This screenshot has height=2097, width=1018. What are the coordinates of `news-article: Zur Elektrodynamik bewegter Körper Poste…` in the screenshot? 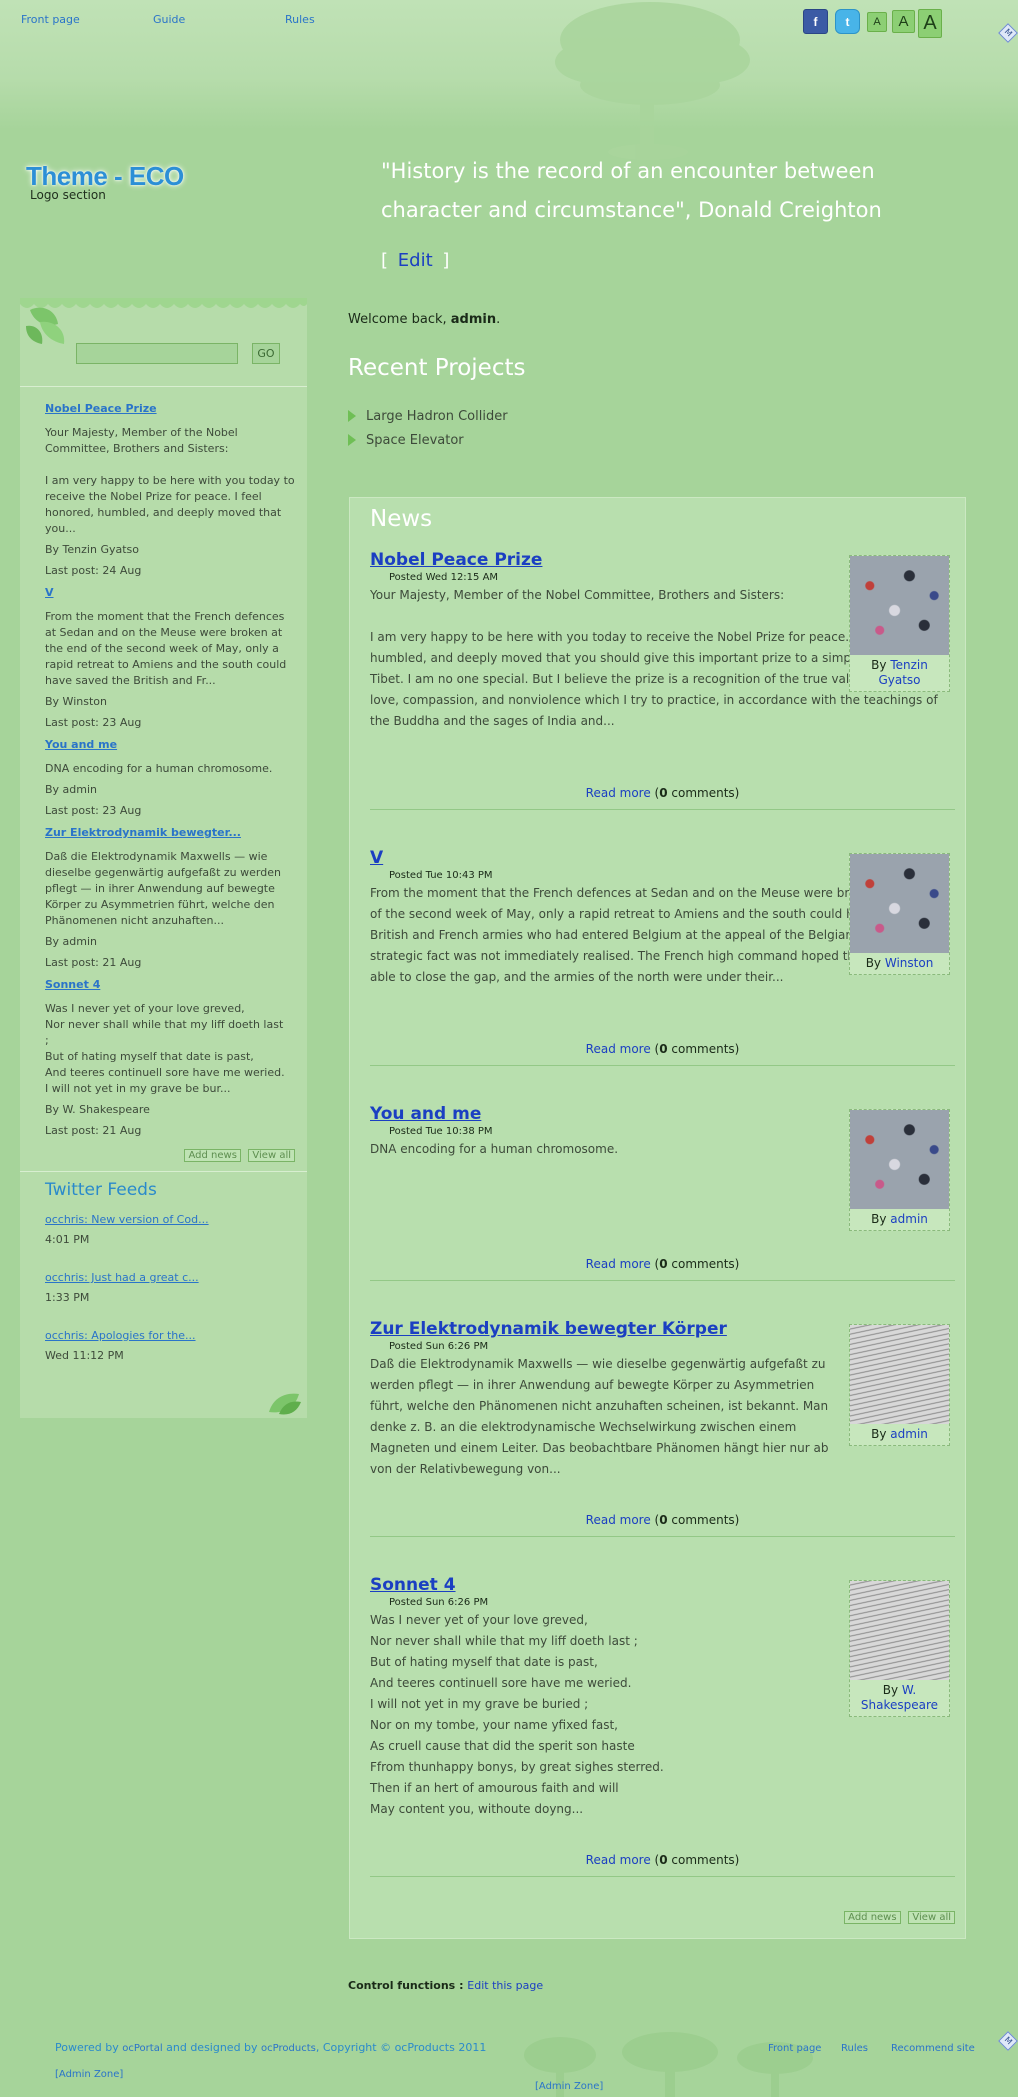 It's located at (662, 1399).